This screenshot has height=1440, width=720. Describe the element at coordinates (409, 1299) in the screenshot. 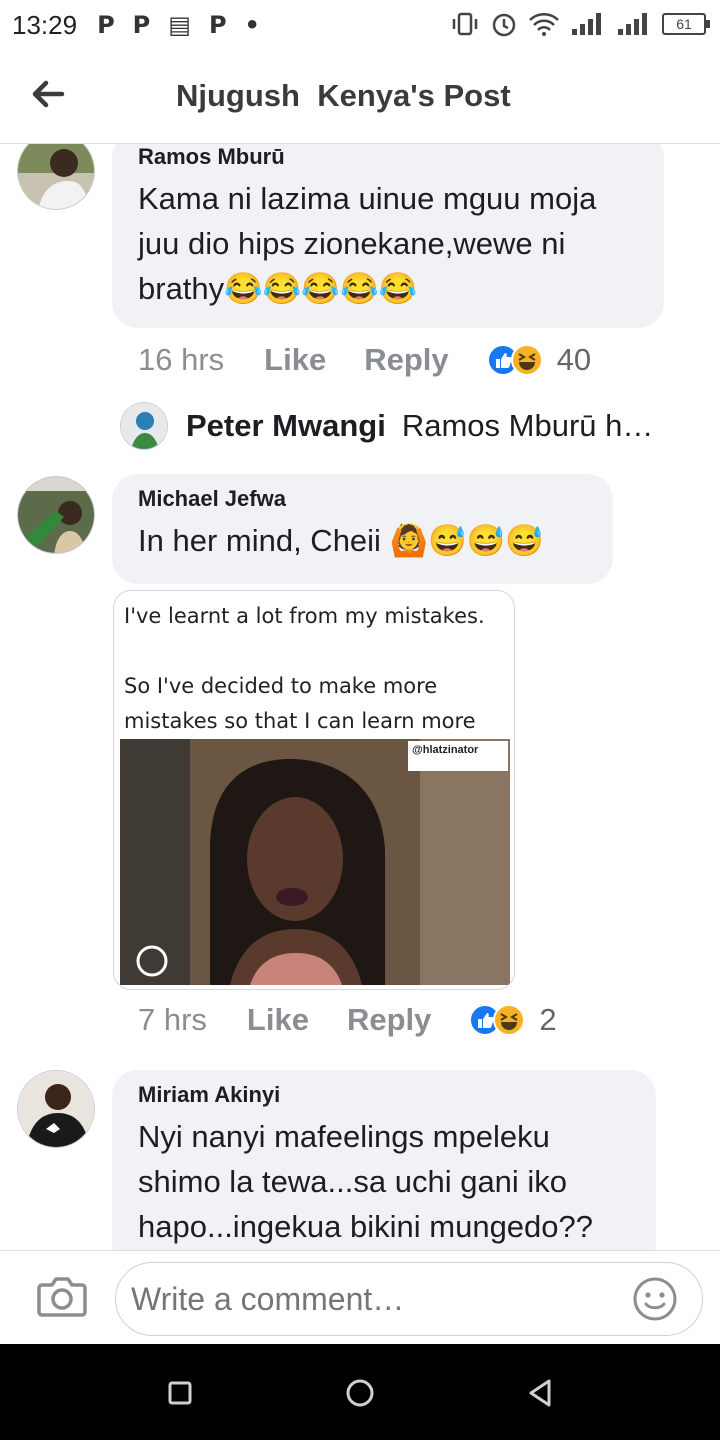

I see `comment-input` at that location.